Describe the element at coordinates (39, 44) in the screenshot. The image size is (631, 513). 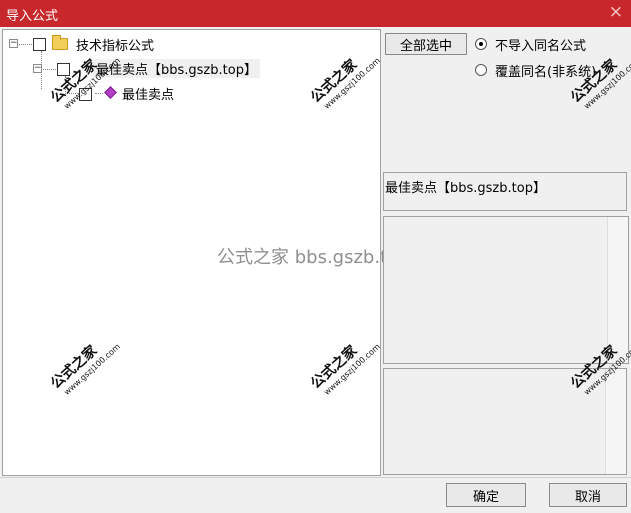
I see `tree-checkbox-root` at that location.